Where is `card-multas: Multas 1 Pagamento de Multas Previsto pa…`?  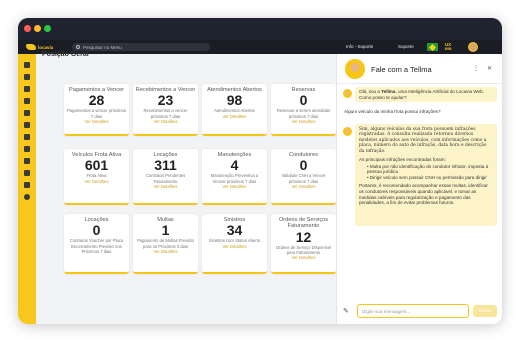
card-multas: Multas 1 Pagamento de Multas Previsto pa… is located at coordinates (165, 244).